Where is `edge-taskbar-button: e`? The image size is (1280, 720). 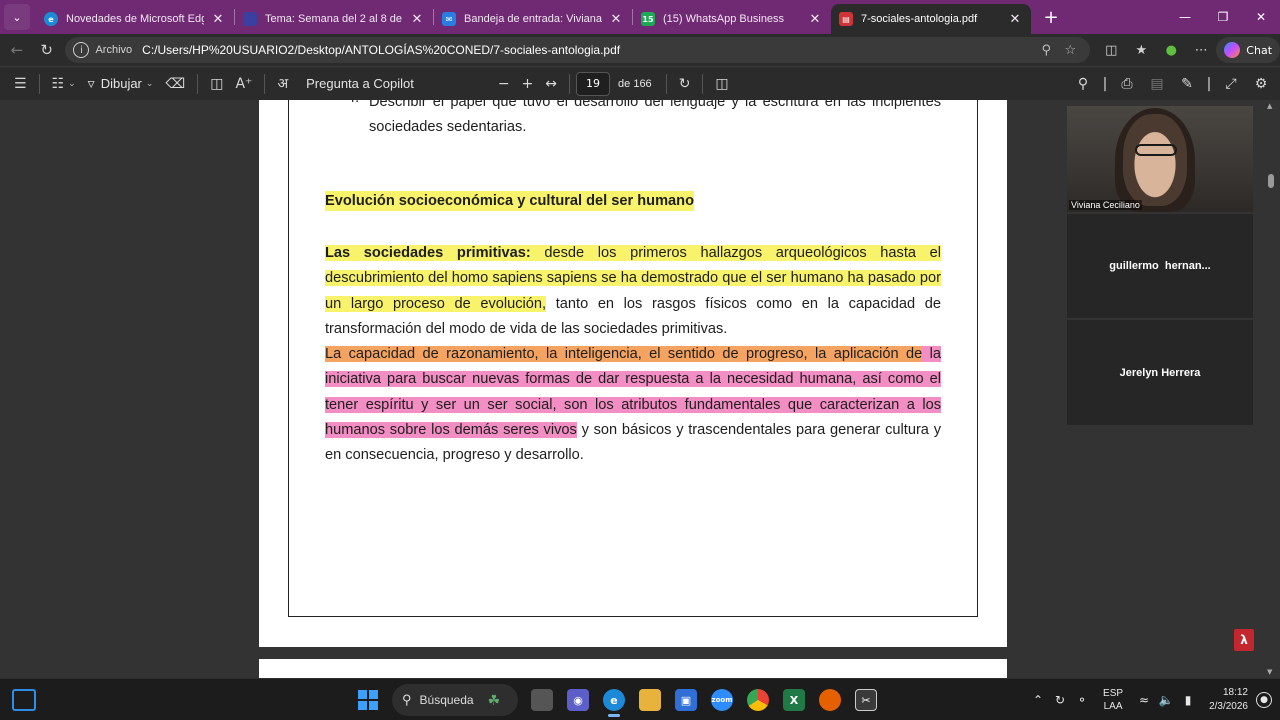
edge-taskbar-button: e is located at coordinates (614, 700).